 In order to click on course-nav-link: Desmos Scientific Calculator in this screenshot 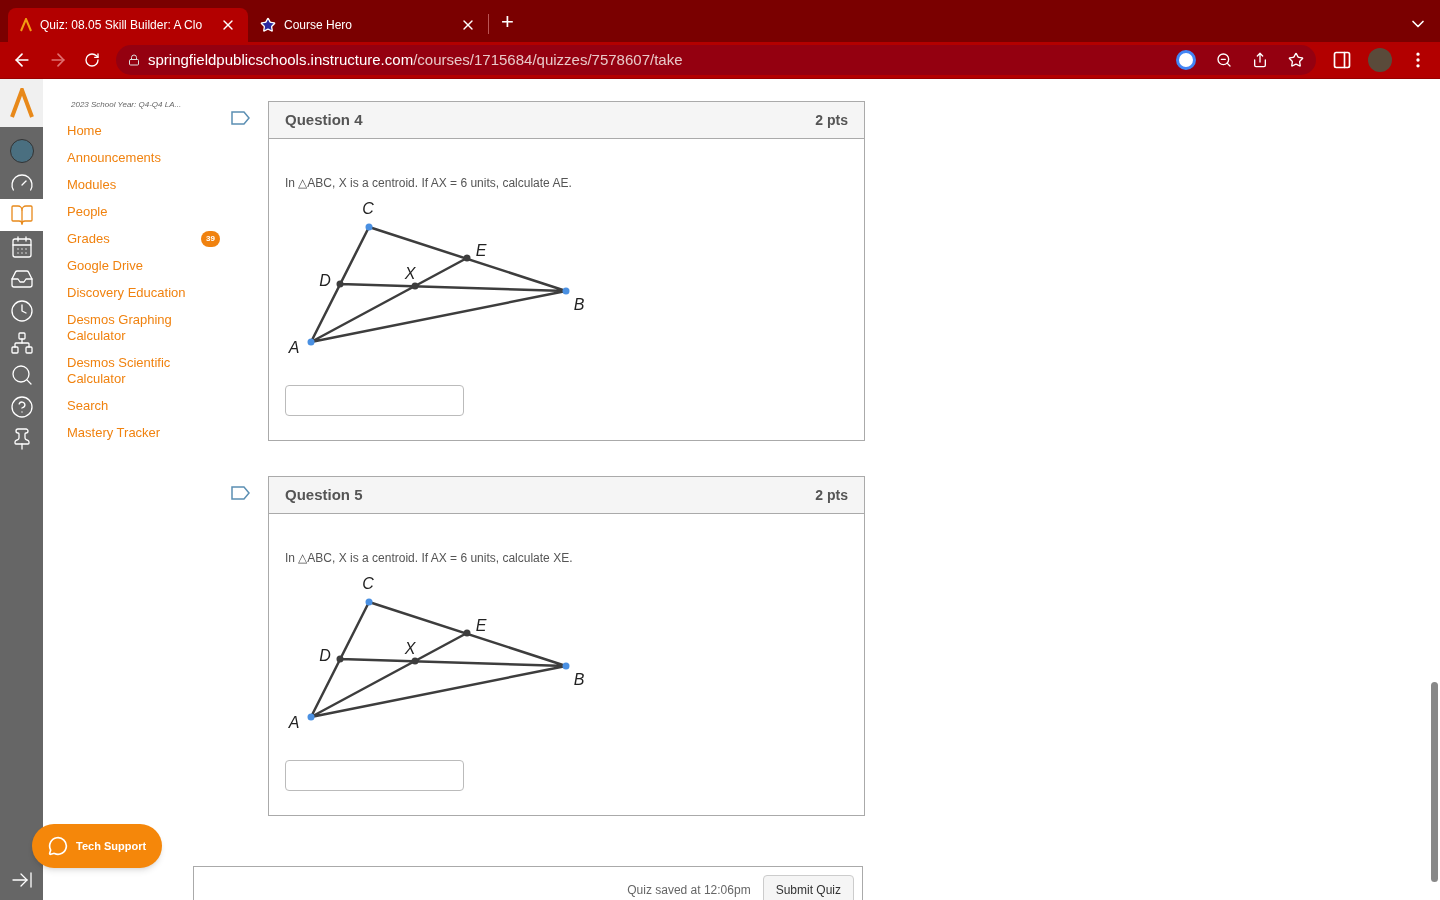, I will do `click(131, 371)`.